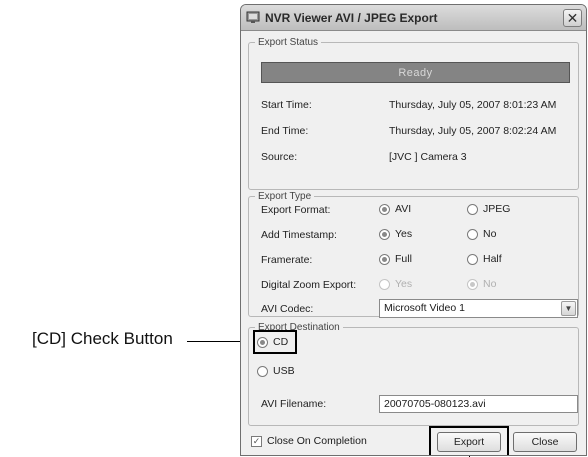  What do you see at coordinates (279, 157) in the screenshot?
I see `source-label: Source:` at bounding box center [279, 157].